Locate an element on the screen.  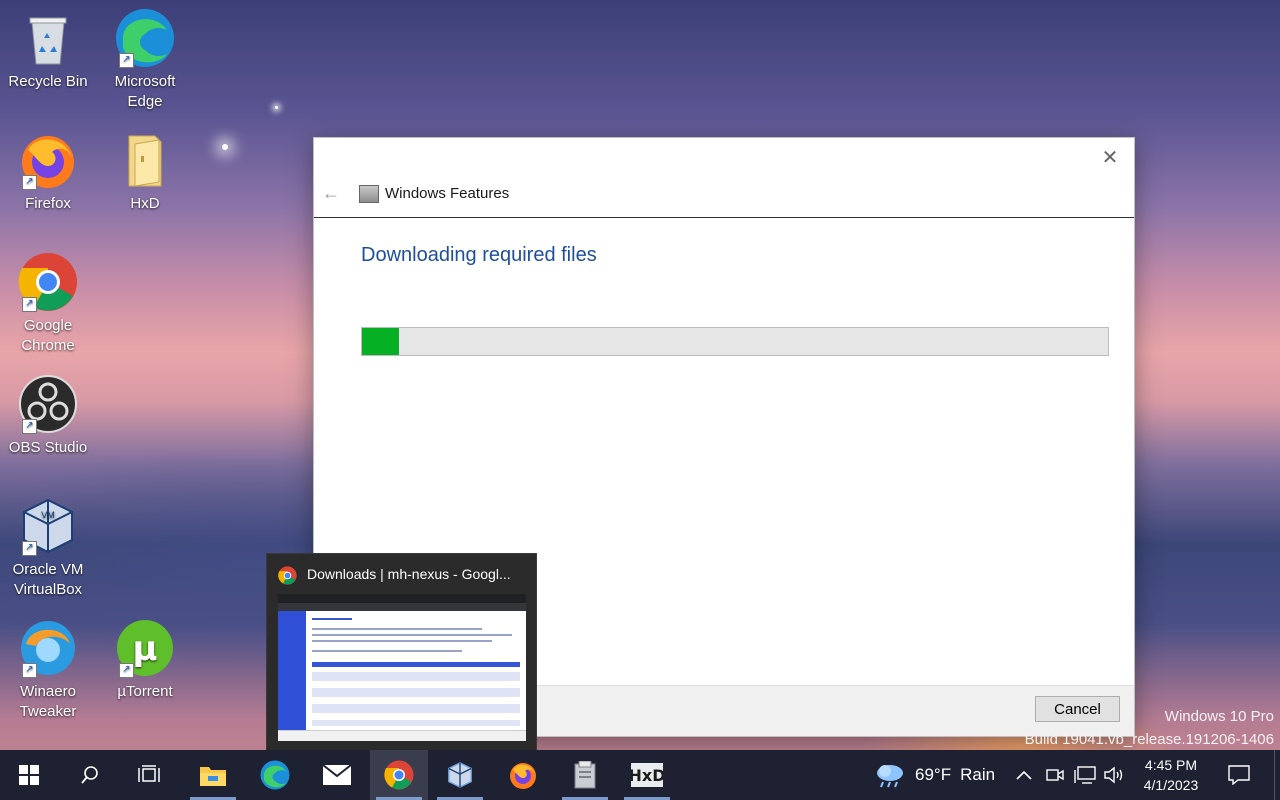
dialog-heading: Downloading required files is located at coordinates (479, 255).